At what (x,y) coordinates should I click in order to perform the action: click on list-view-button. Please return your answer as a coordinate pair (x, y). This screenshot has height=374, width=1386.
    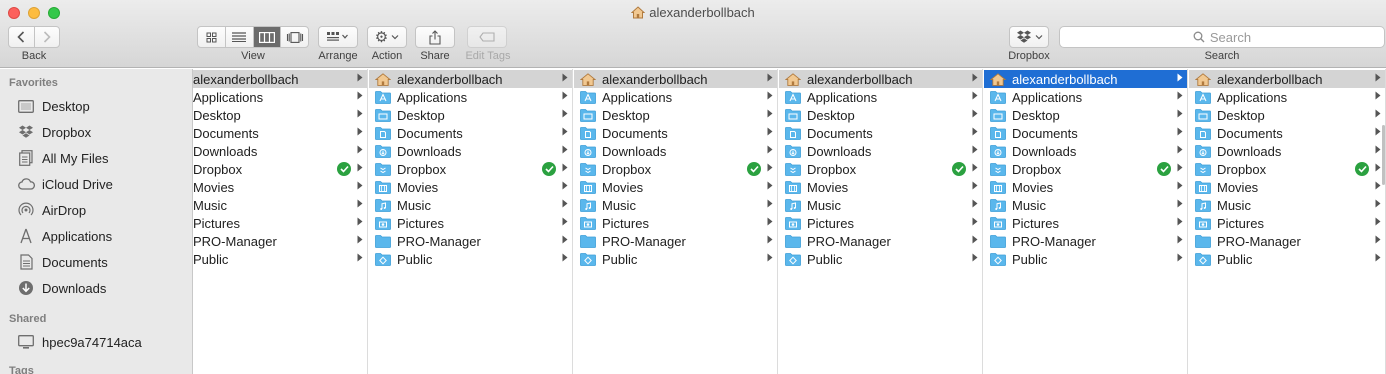
    Looking at the image, I should click on (238, 37).